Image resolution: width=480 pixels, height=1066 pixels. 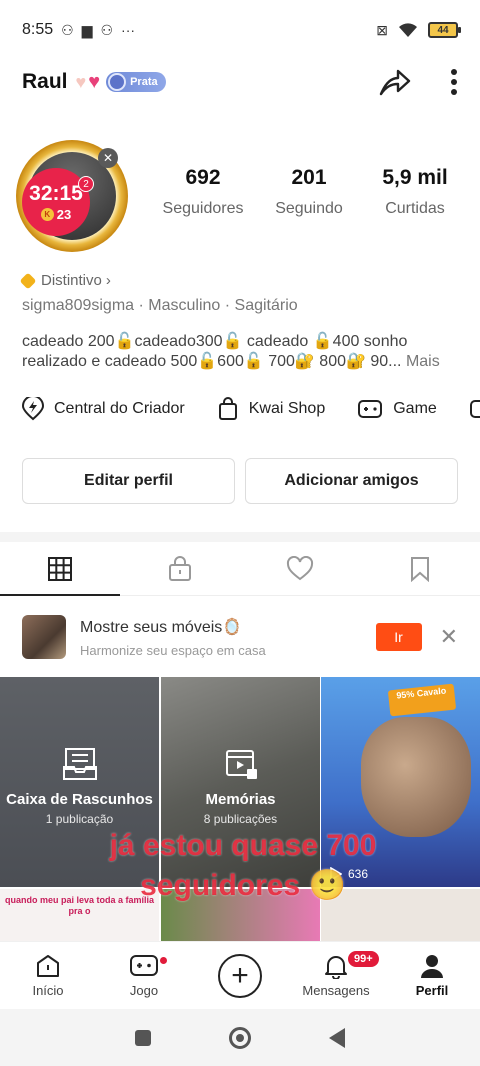 What do you see at coordinates (71, 280) in the screenshot?
I see `distintivo-label: Distintivo` at bounding box center [71, 280].